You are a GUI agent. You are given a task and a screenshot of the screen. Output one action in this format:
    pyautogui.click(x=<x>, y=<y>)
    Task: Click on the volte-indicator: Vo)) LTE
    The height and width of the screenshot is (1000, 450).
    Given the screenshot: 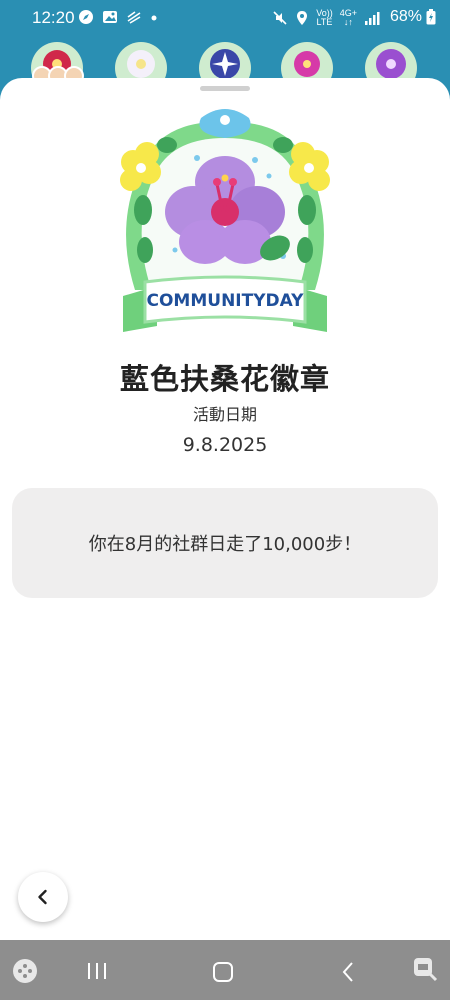 What is the action you would take?
    pyautogui.click(x=324, y=18)
    